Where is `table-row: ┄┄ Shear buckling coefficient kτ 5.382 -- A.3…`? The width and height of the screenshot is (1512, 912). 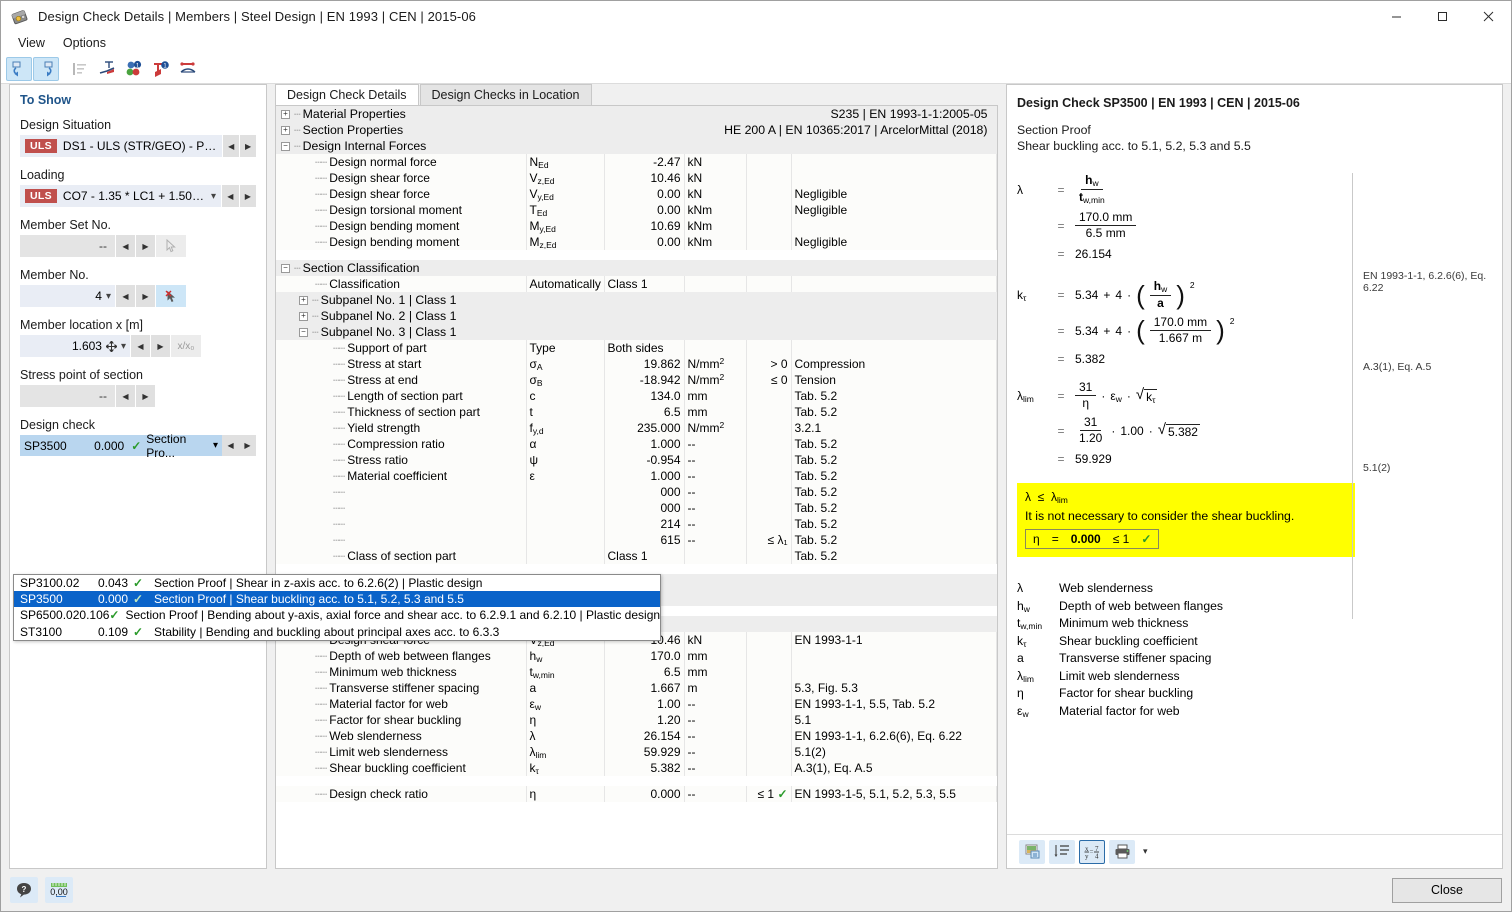 table-row: ┄┄ Shear buckling coefficient kτ 5.382 -- A.3… is located at coordinates (636, 768).